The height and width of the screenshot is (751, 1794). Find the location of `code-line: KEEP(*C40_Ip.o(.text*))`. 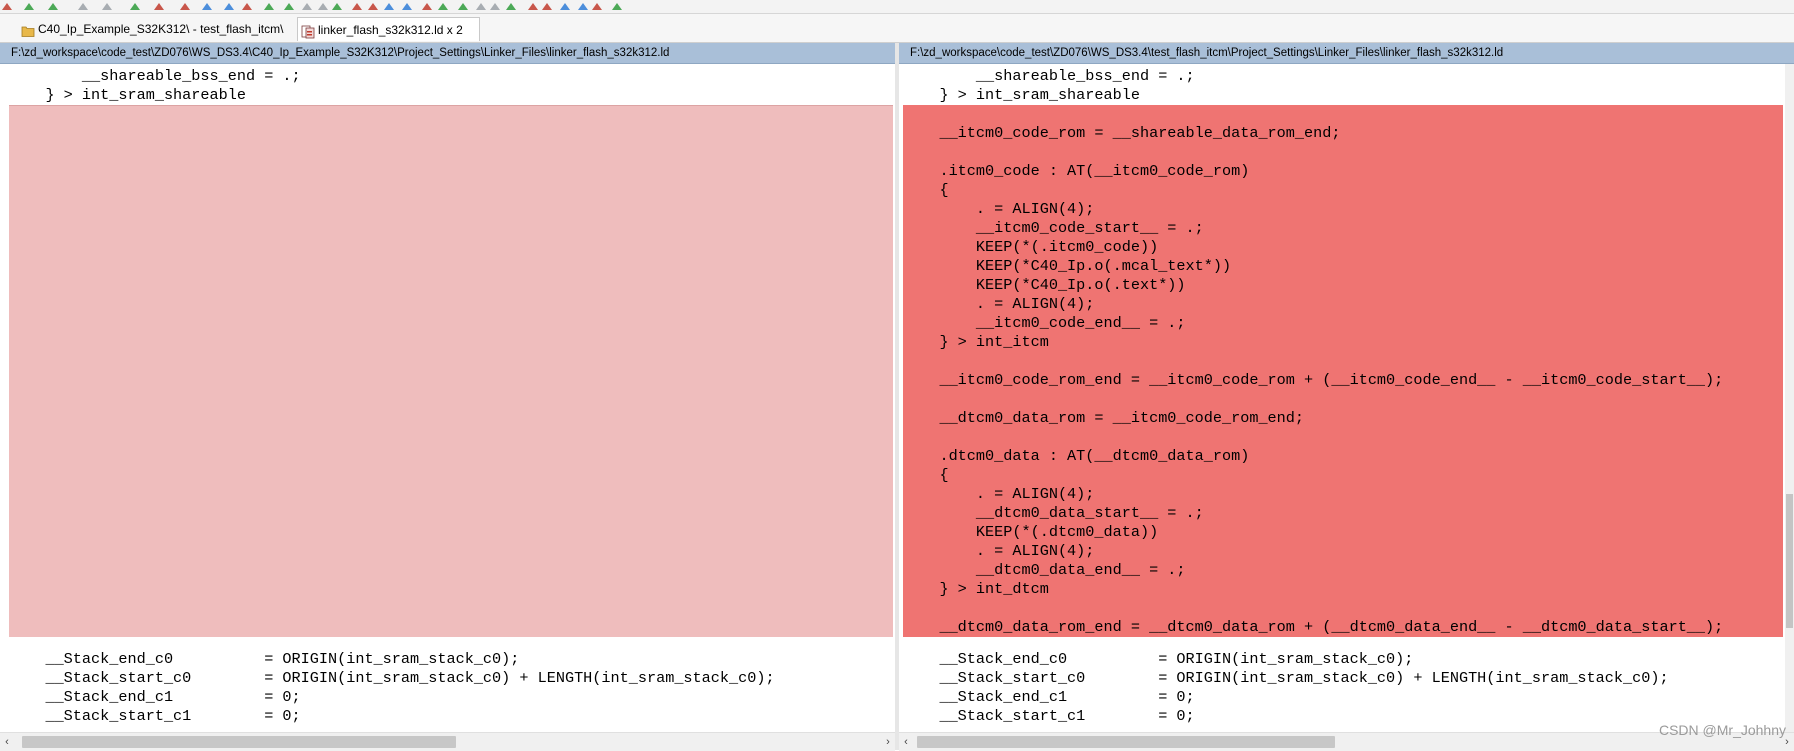

code-line: KEEP(*C40_Ip.o(.text*)) is located at coordinates (1044, 285).